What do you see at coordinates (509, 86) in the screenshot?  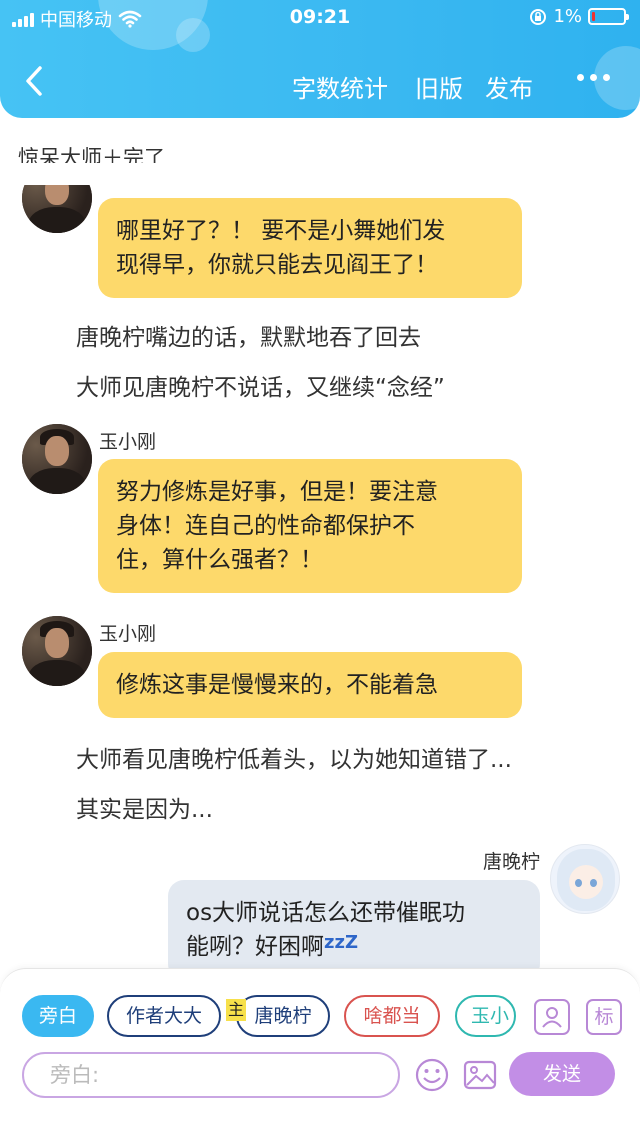 I see `publish-button: 发布` at bounding box center [509, 86].